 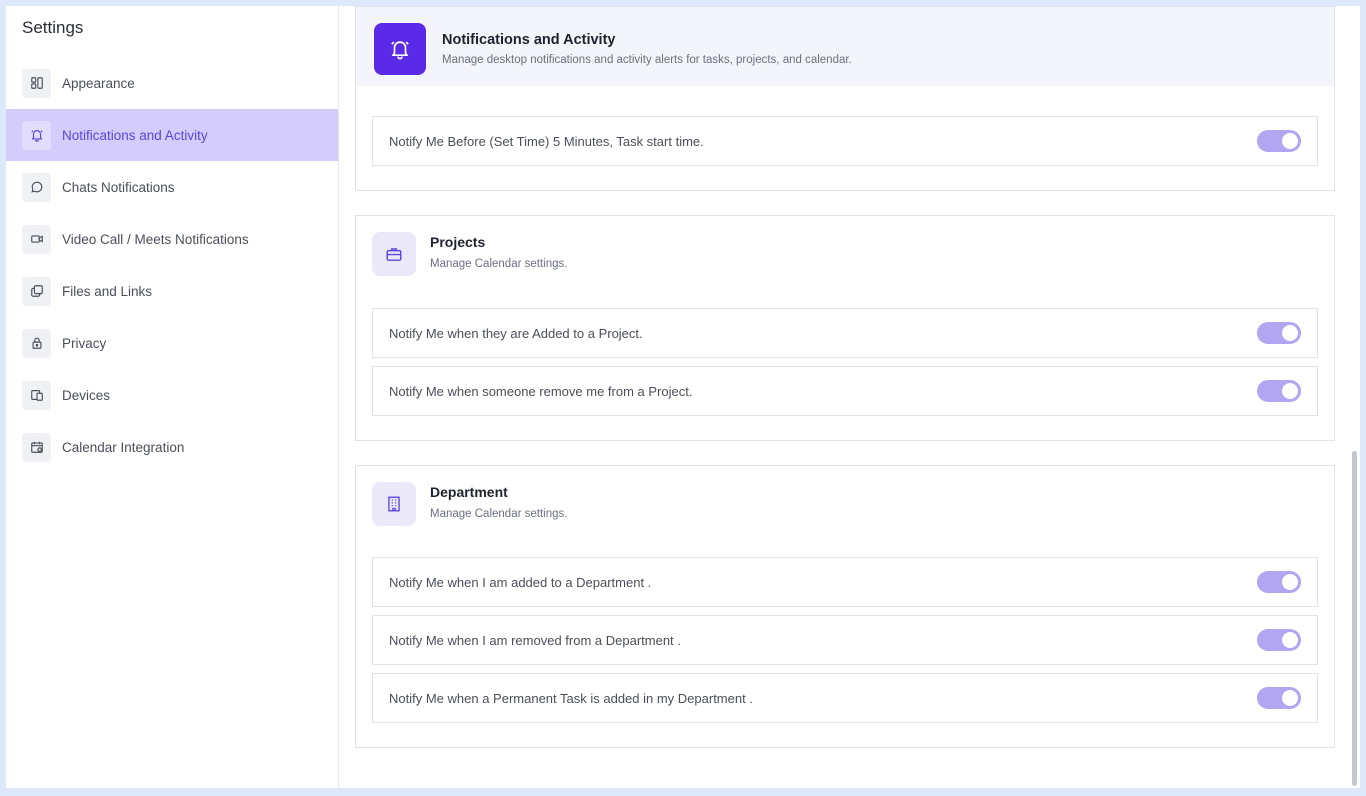 What do you see at coordinates (36, 343) in the screenshot?
I see `lock-icon` at bounding box center [36, 343].